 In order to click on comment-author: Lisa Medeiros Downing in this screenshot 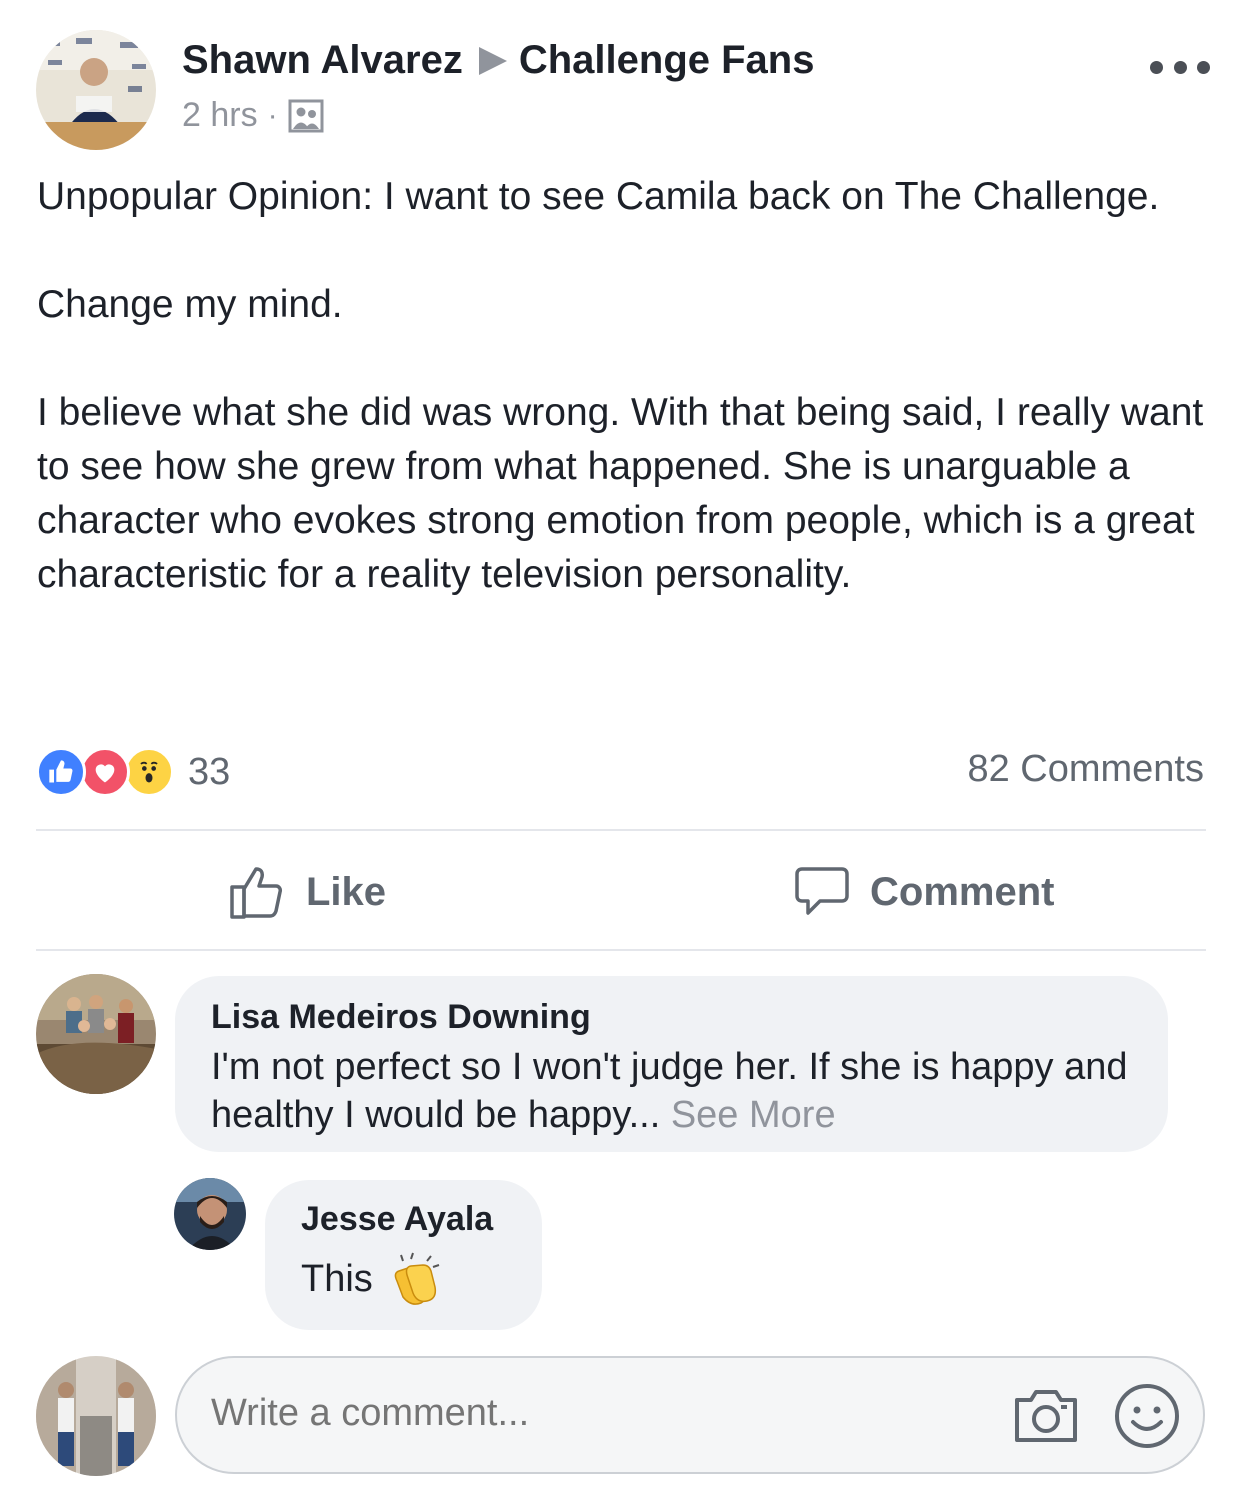, I will do `click(689, 1017)`.